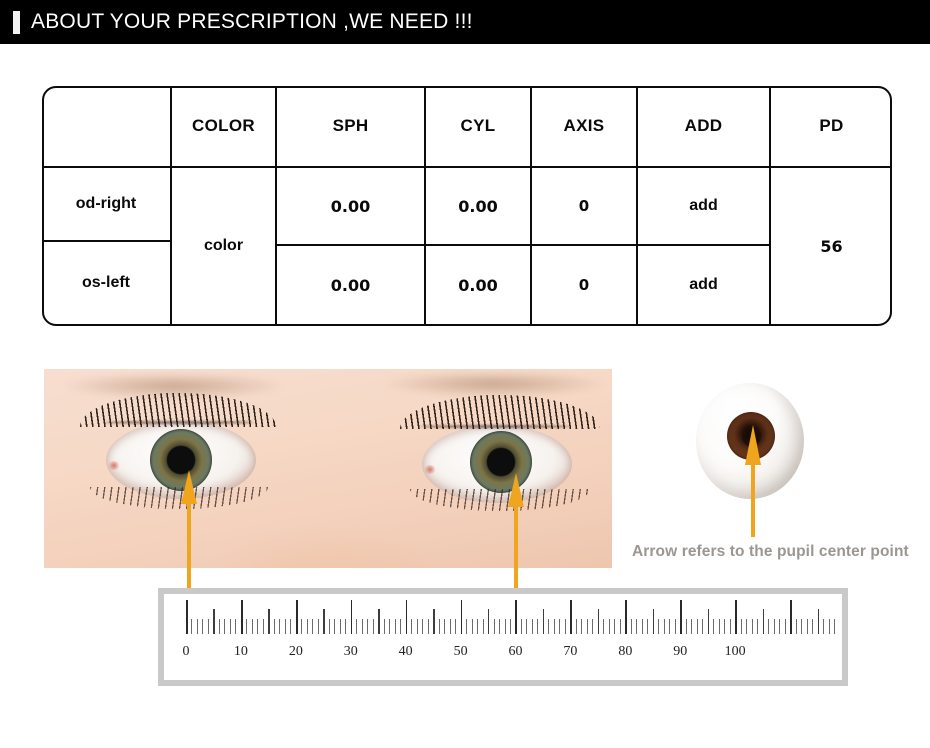 This screenshot has width=930, height=748. I want to click on table-cell-od-right-cyl: 0.00, so click(478, 206).